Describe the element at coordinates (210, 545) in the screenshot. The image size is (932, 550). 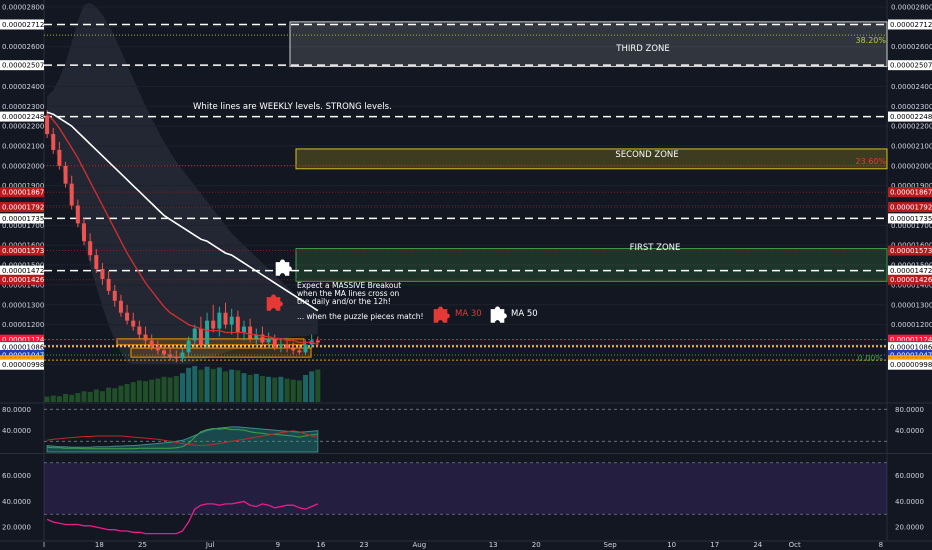
I see `time-tick-label: Jul` at that location.